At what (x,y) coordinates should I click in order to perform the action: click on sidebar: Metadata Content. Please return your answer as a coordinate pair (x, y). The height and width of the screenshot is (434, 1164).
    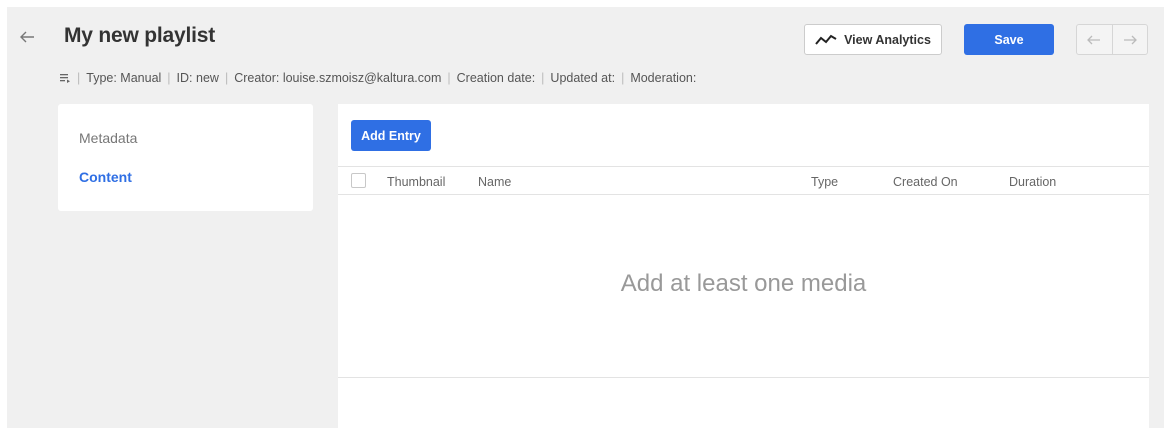
    Looking at the image, I should click on (185, 157).